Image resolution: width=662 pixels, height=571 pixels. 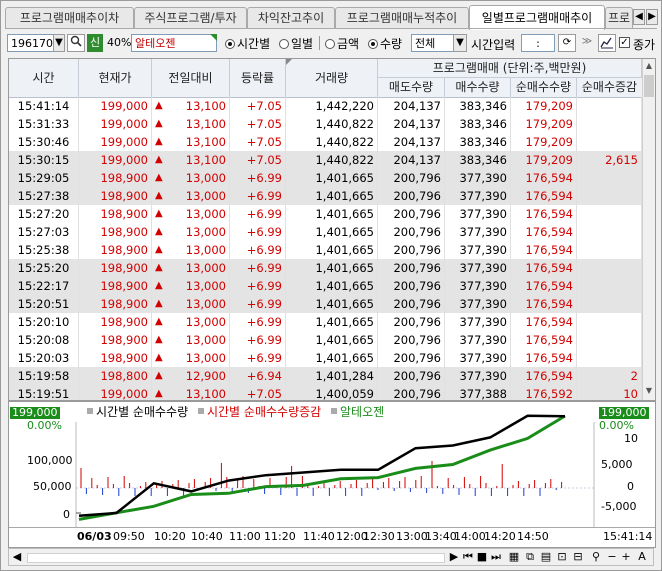 What do you see at coordinates (478, 106) in the screenshot?
I see `table-cell-buy: 383,346` at bounding box center [478, 106].